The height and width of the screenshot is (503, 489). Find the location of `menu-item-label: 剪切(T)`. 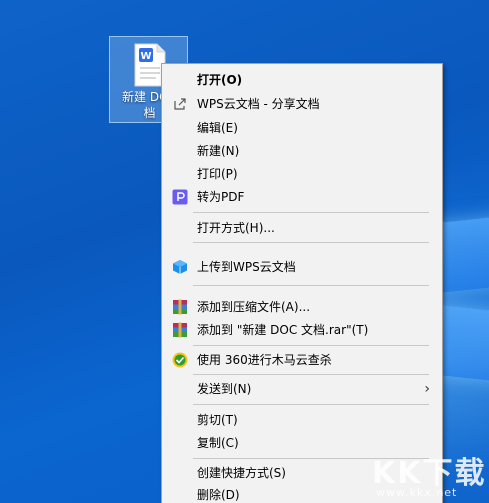

menu-item-label: 剪切(T) is located at coordinates (217, 420).